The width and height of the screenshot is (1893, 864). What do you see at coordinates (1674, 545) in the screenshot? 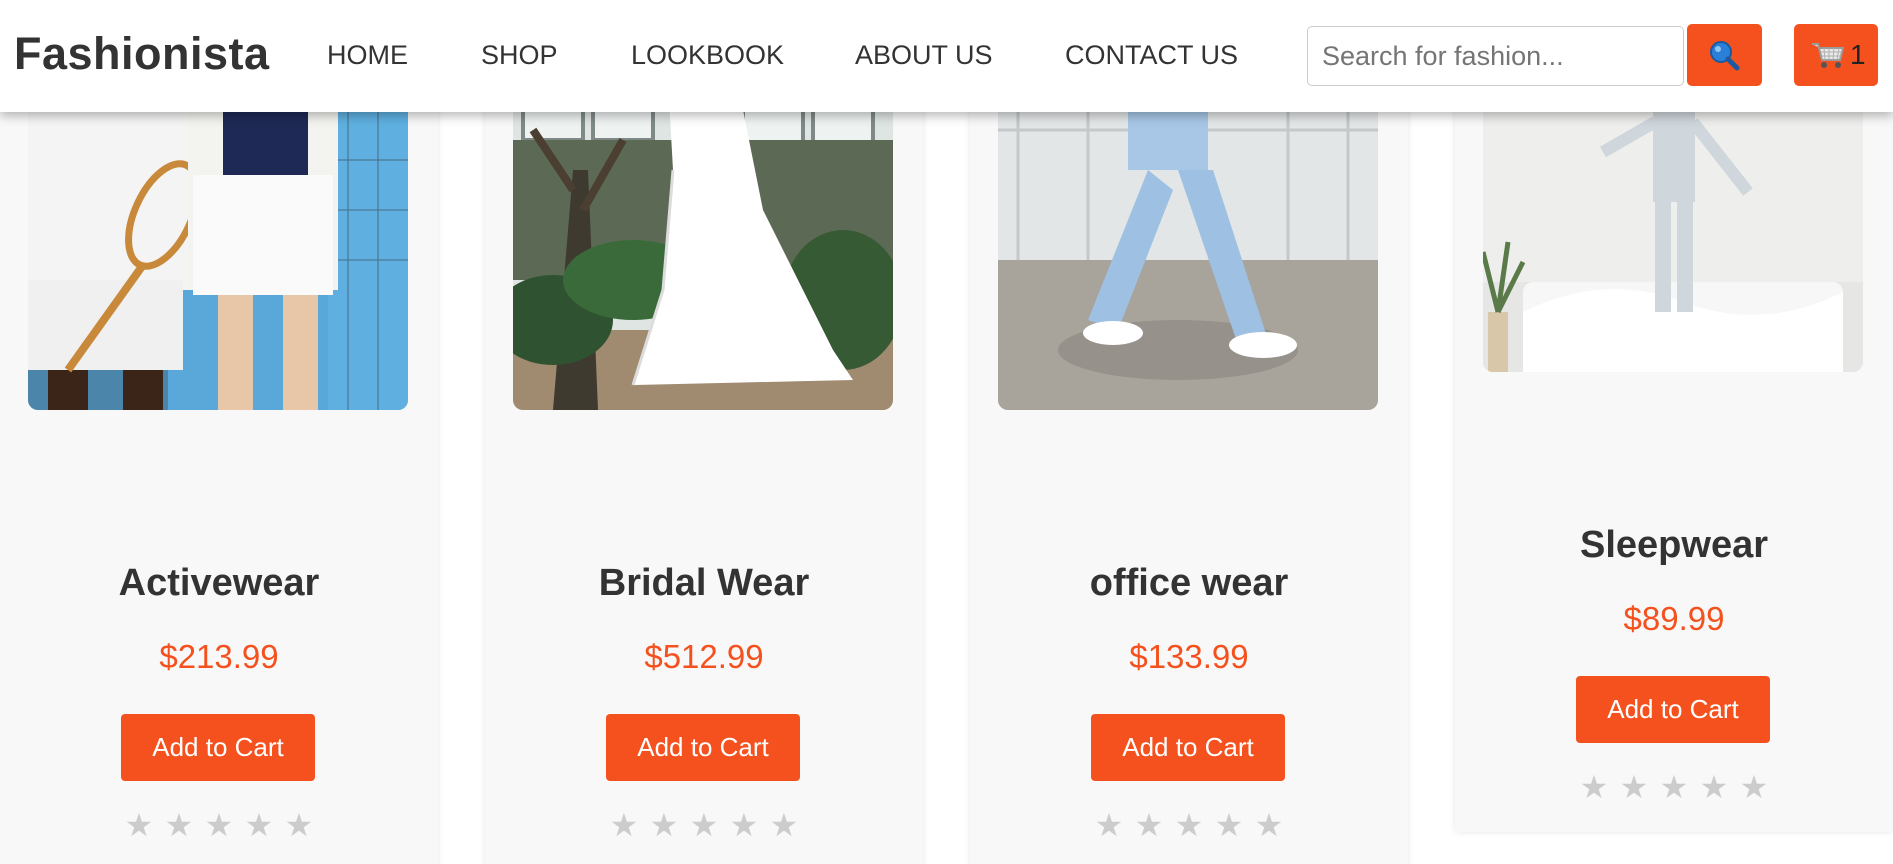
I see `product-title: Sleepwear` at bounding box center [1674, 545].